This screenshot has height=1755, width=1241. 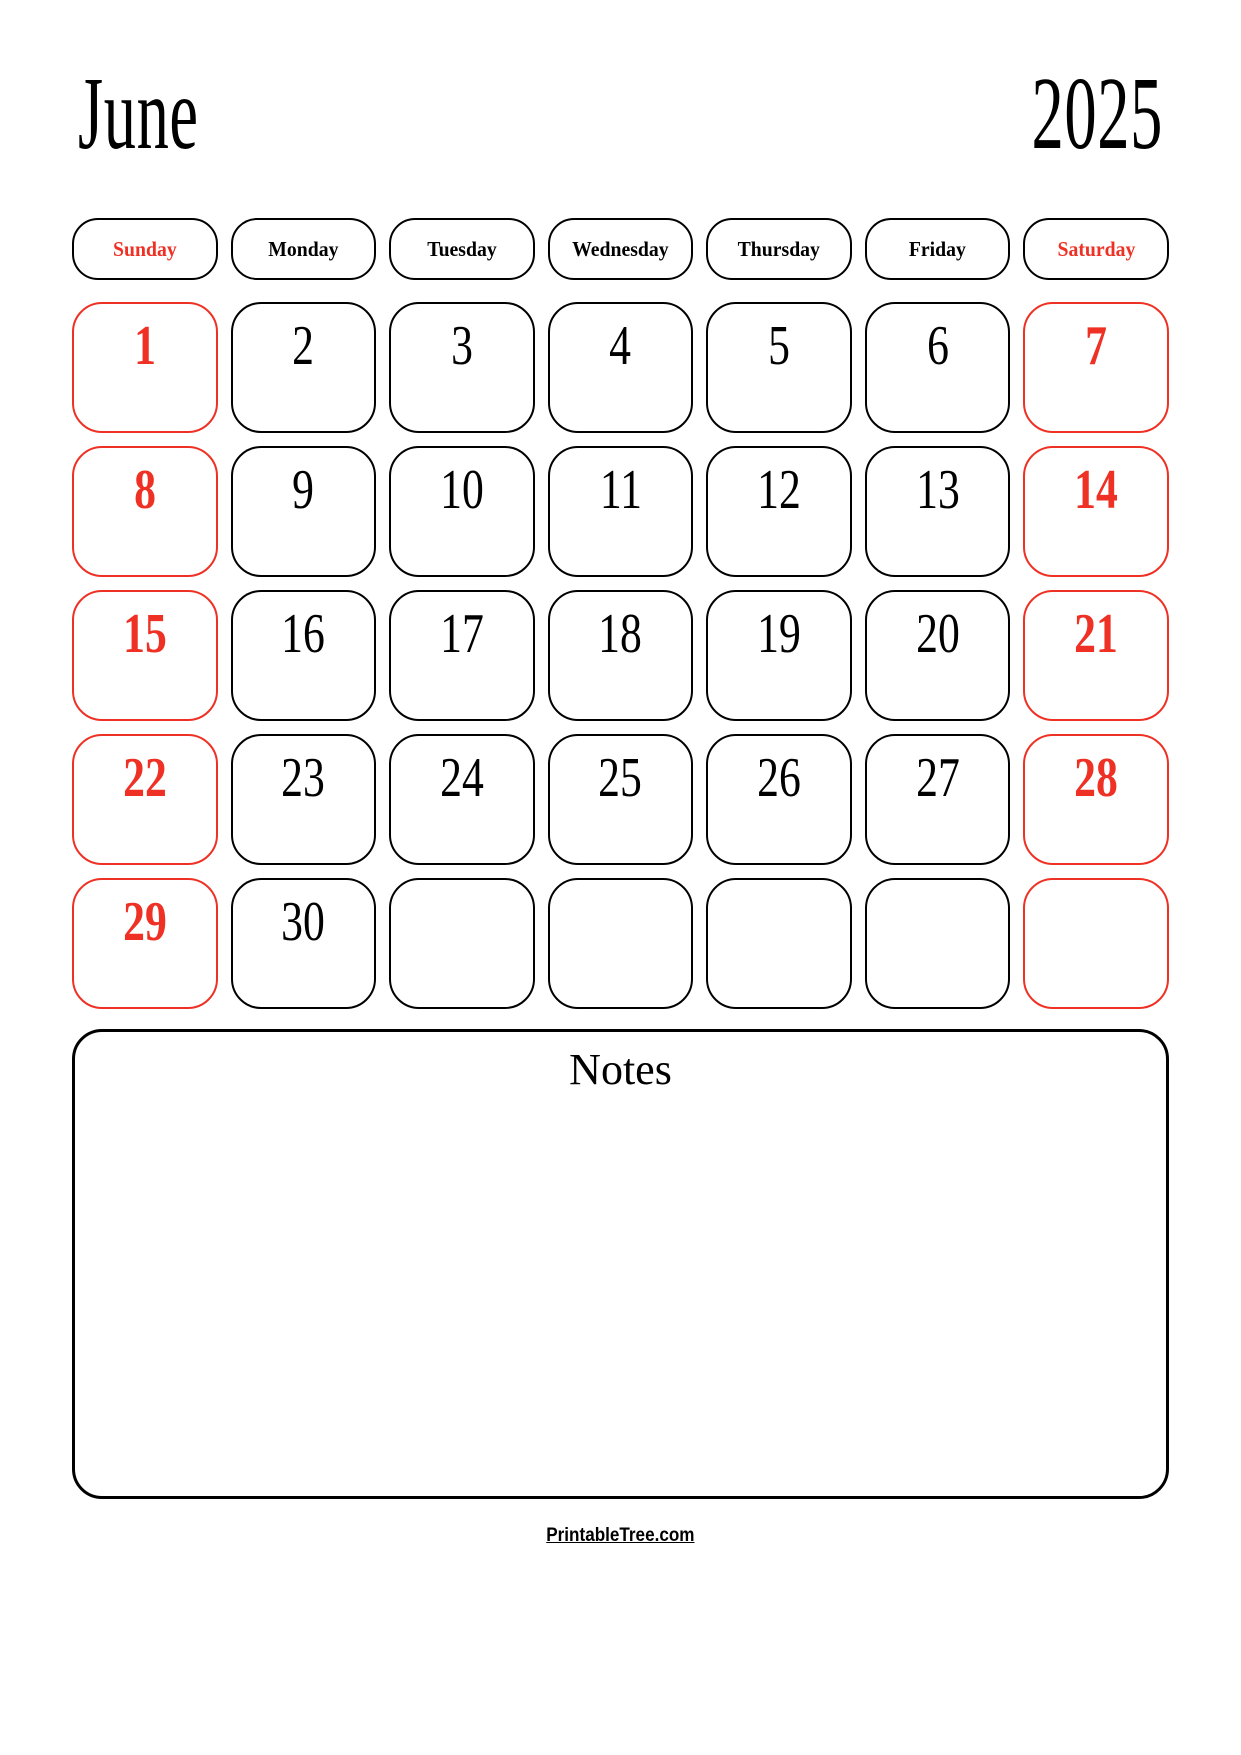 I want to click on day-number: 10, so click(x=462, y=490).